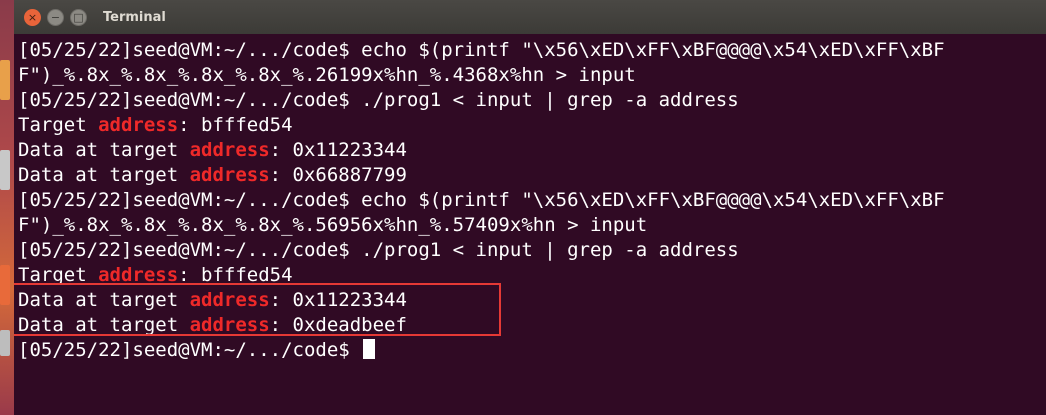 This screenshot has width=1046, height=415. Describe the element at coordinates (338, 150) in the screenshot. I see `output-text: : 0x11223344` at that location.